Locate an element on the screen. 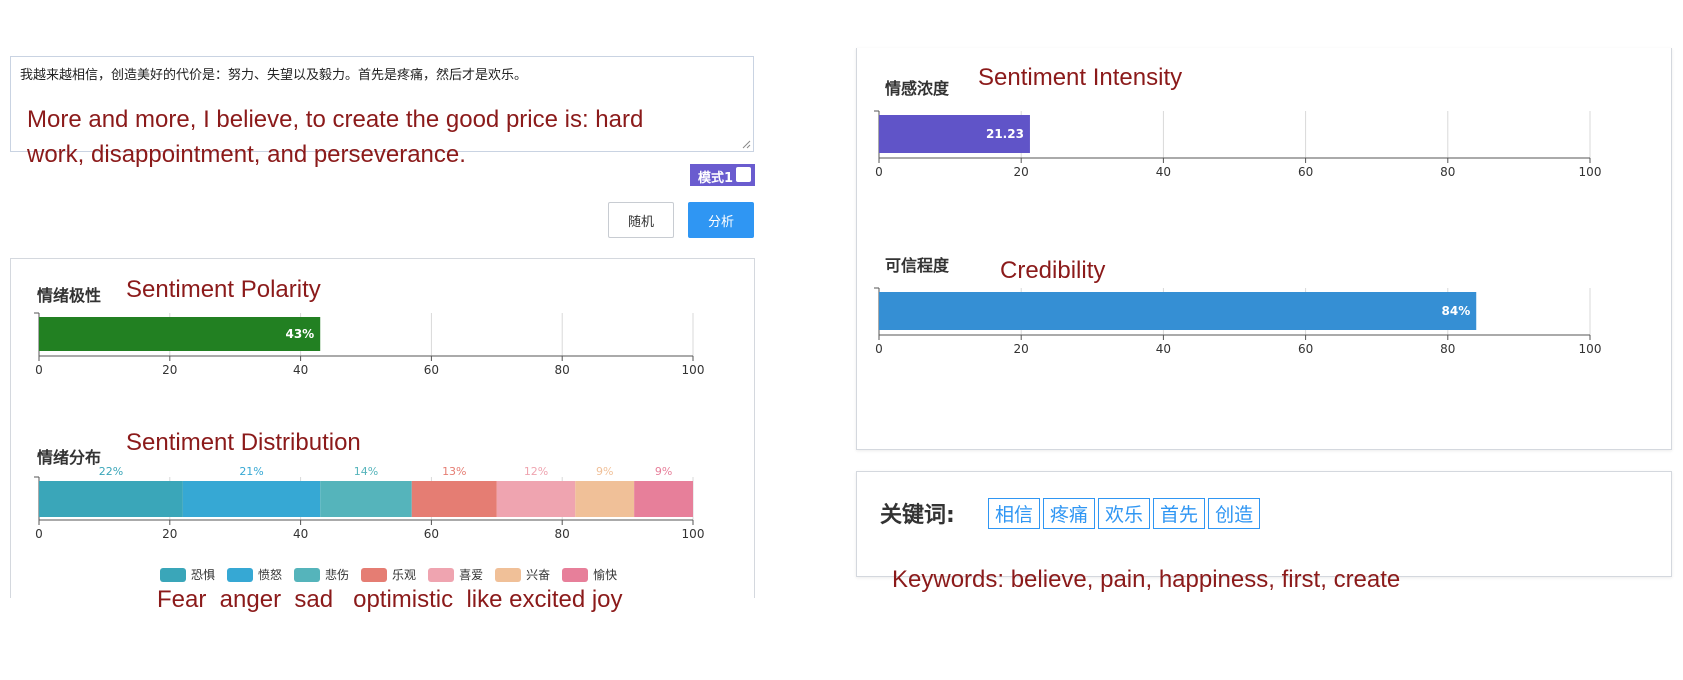  mode-checkbox is located at coordinates (743, 174).